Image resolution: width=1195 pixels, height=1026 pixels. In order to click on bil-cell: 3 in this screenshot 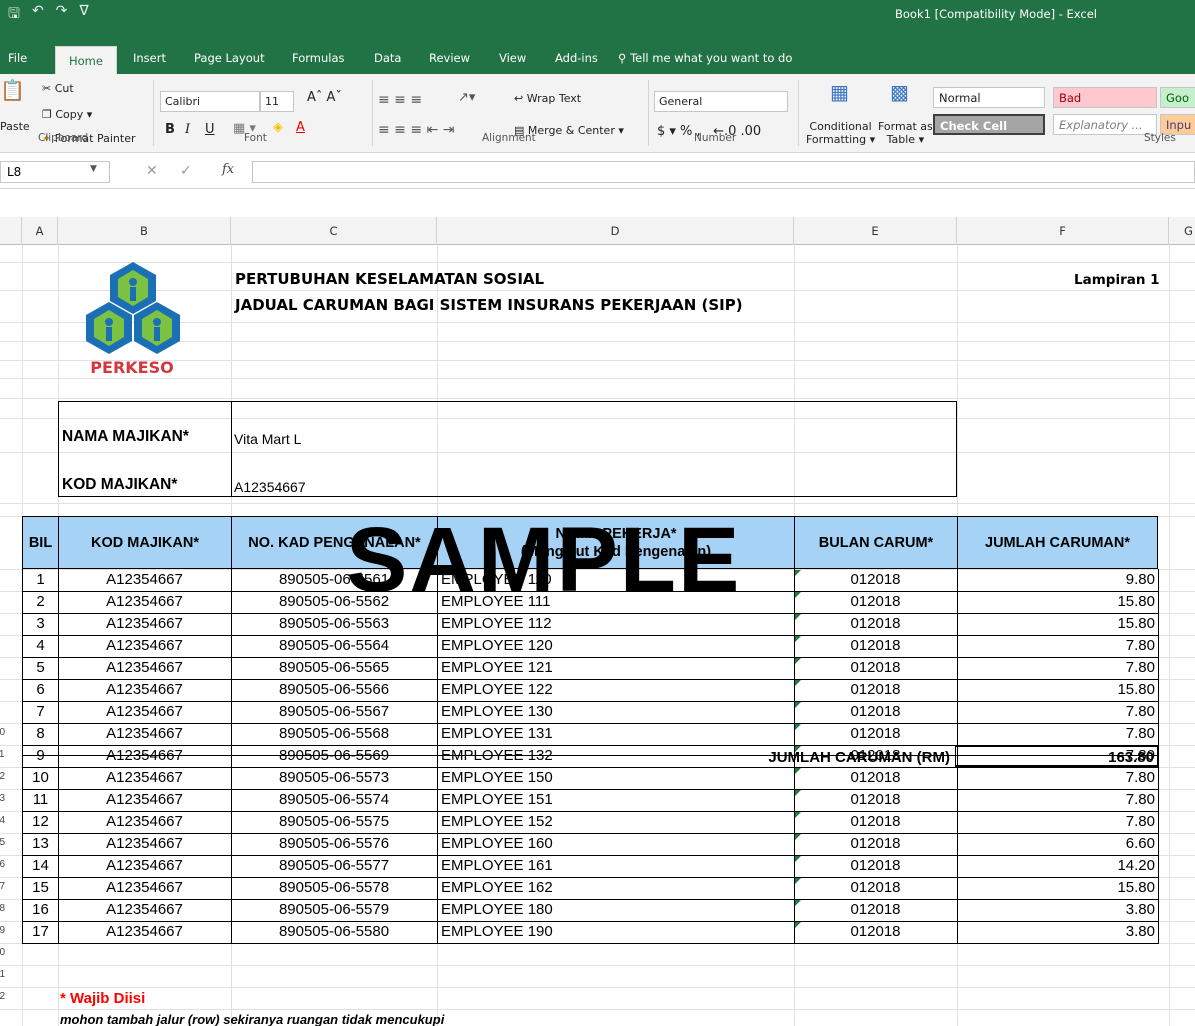, I will do `click(40, 624)`.